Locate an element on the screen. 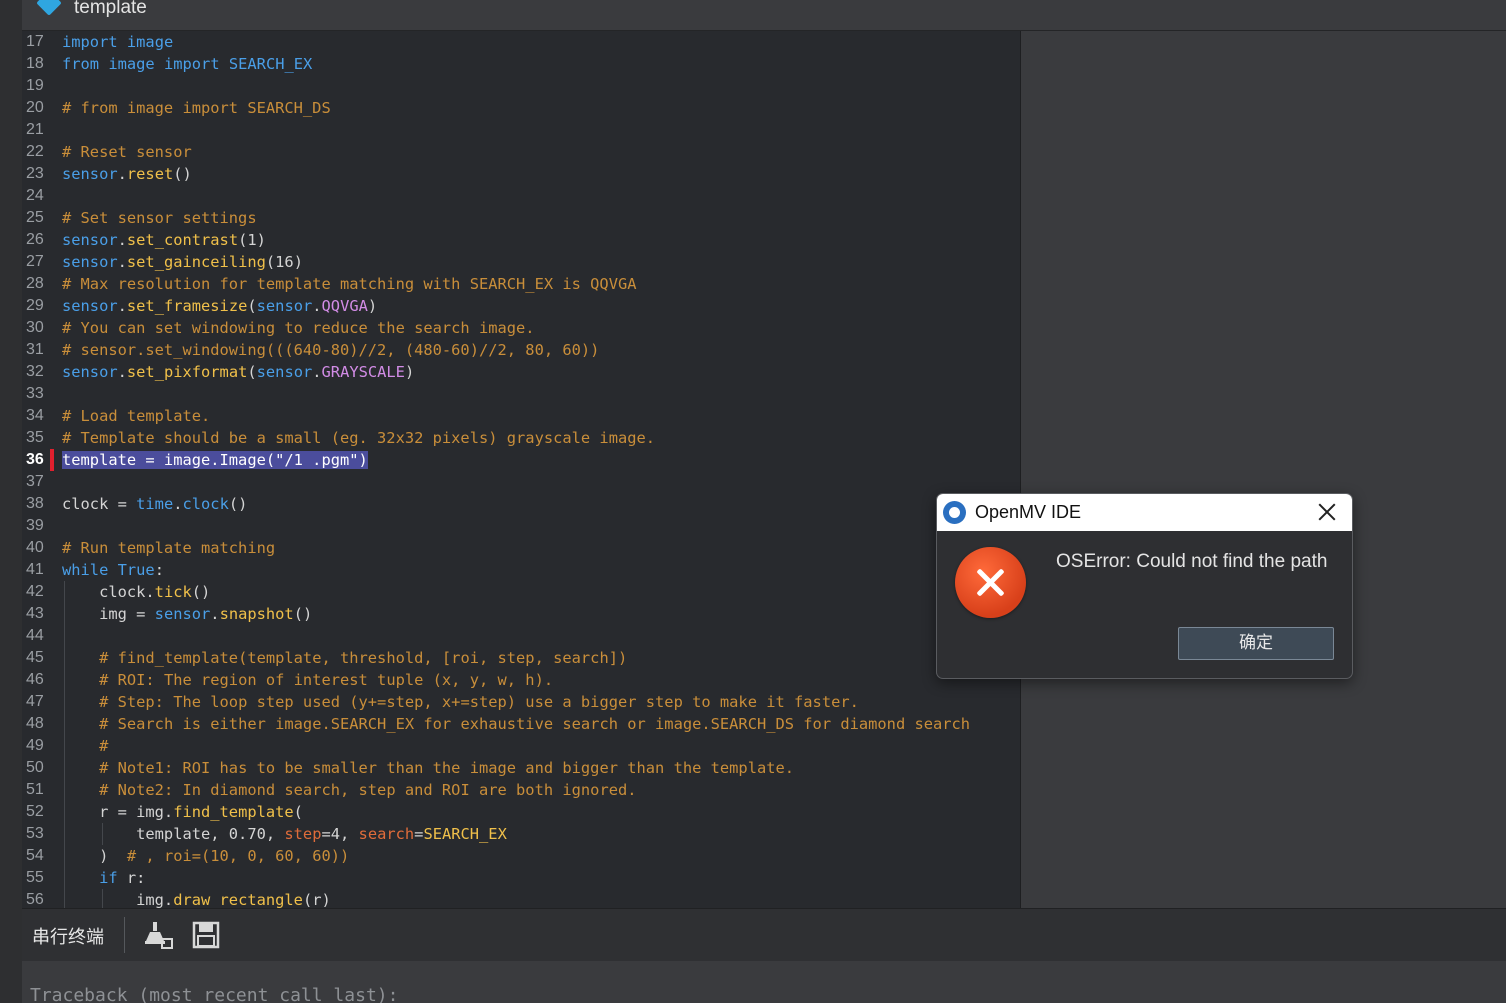 The width and height of the screenshot is (1506, 1003). code-line: 36 template = image.Image("/1 .pgm") is located at coordinates (521, 460).